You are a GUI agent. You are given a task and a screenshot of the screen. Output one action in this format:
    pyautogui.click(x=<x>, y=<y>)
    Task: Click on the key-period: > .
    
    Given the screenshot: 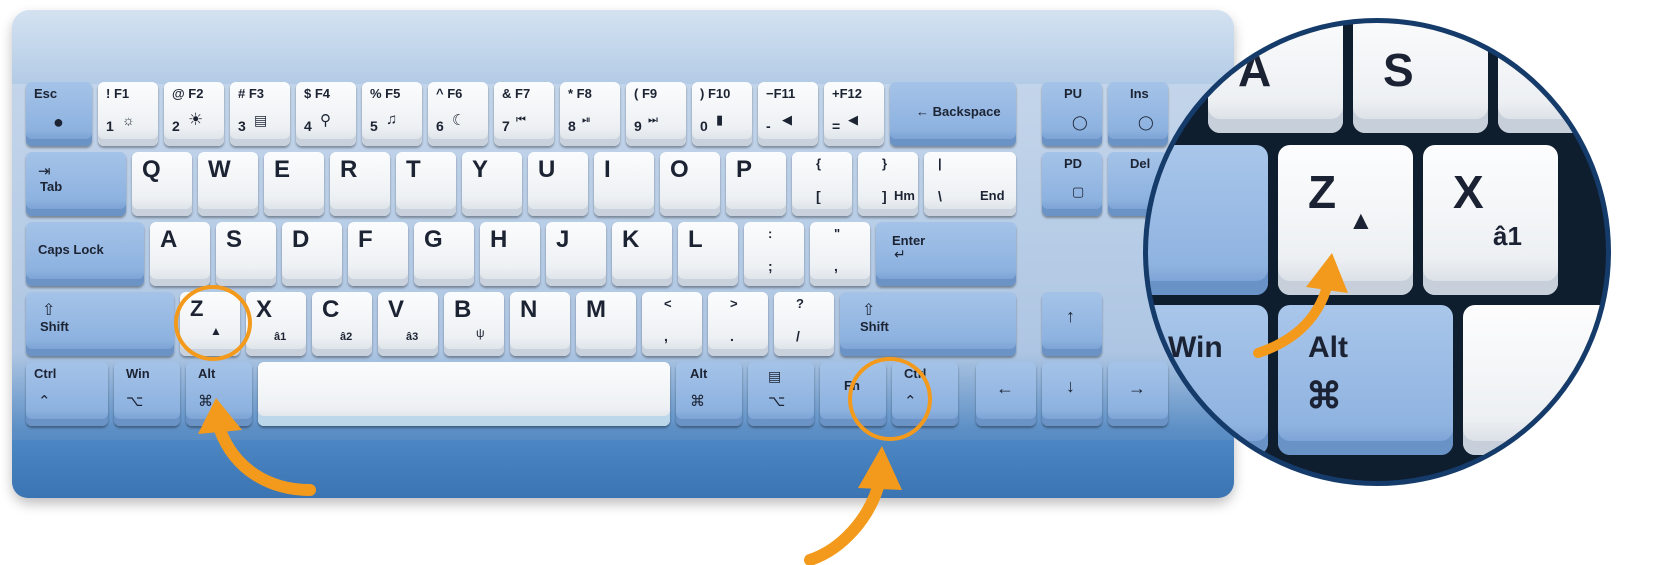 What is the action you would take?
    pyautogui.click(x=738, y=324)
    